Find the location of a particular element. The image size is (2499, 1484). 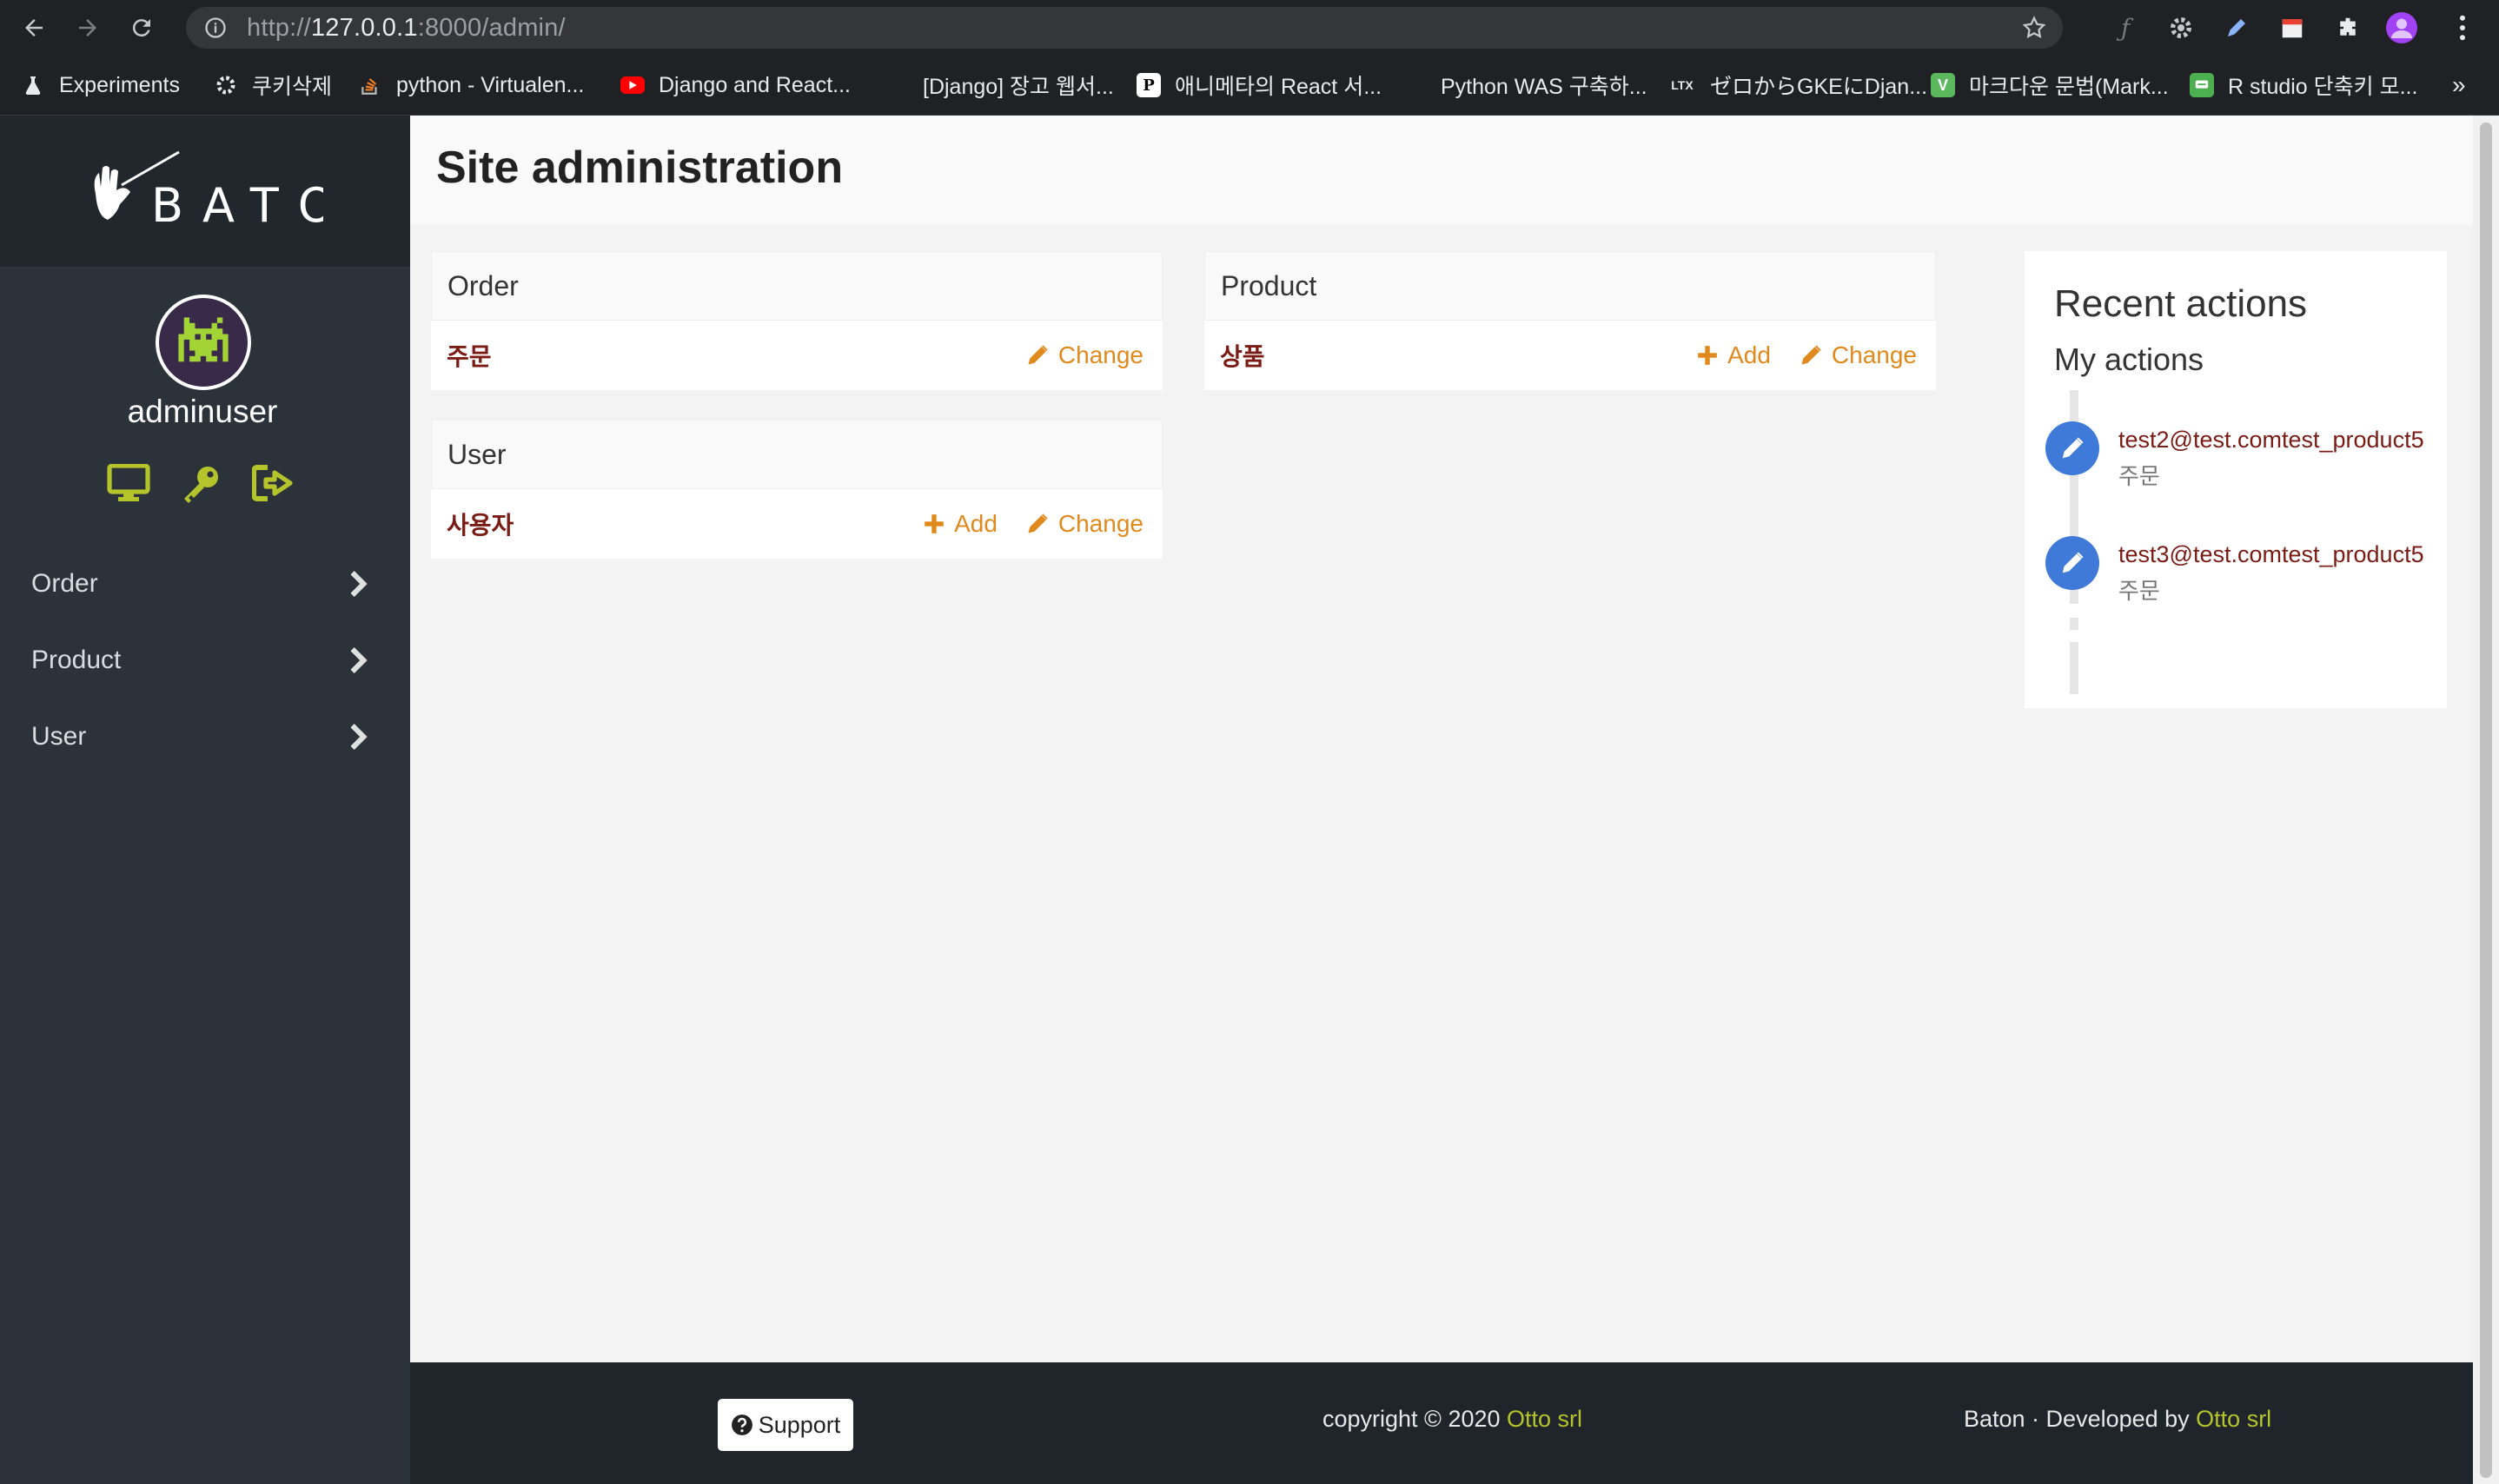

gear-extension-icon is located at coordinates (2181, 27).